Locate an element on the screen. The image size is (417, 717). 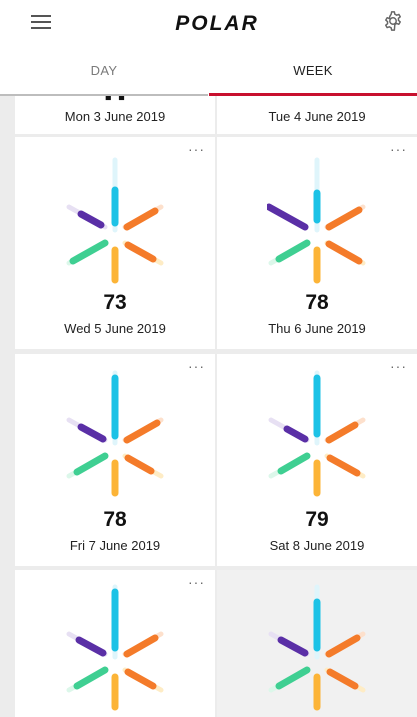
tab-day-label: DAY is located at coordinates (104, 70).